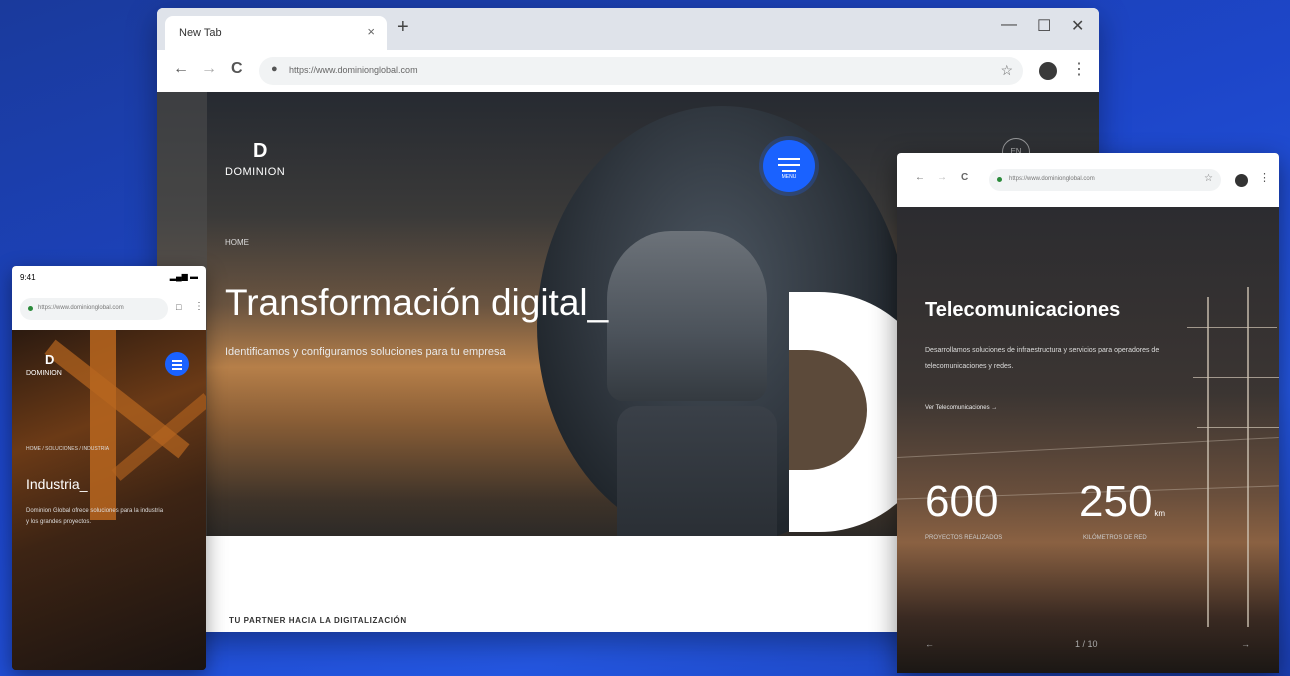 The height and width of the screenshot is (676, 1290). What do you see at coordinates (417, 302) in the screenshot?
I see `page-title: Transformación digital_` at bounding box center [417, 302].